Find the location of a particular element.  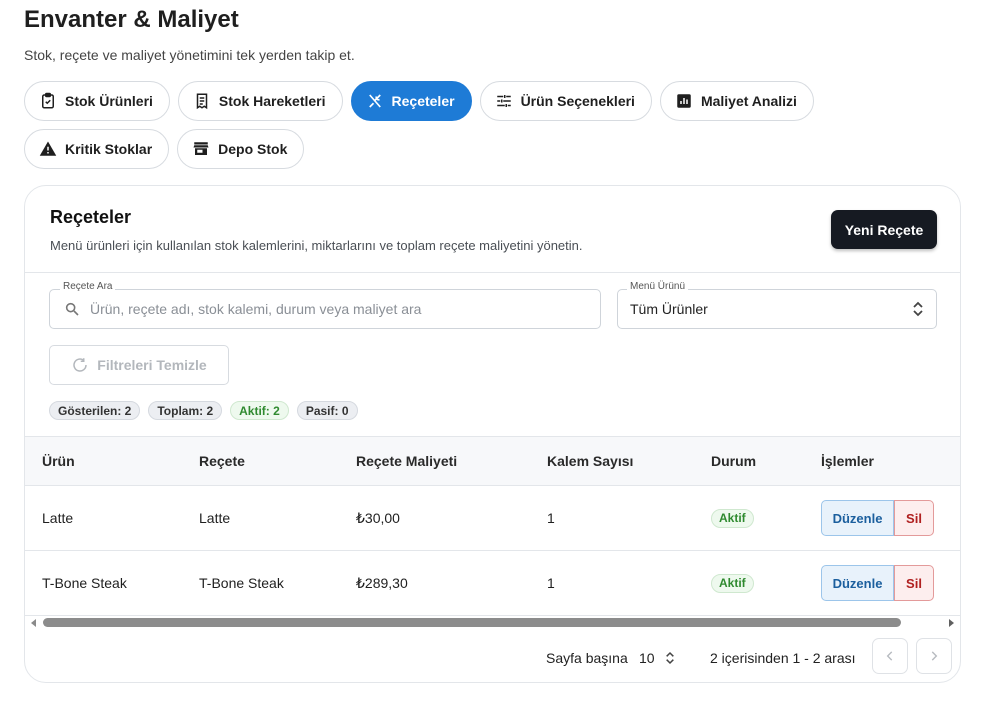

header-kalem-sayisi: Kalem Sayısı is located at coordinates (590, 461).